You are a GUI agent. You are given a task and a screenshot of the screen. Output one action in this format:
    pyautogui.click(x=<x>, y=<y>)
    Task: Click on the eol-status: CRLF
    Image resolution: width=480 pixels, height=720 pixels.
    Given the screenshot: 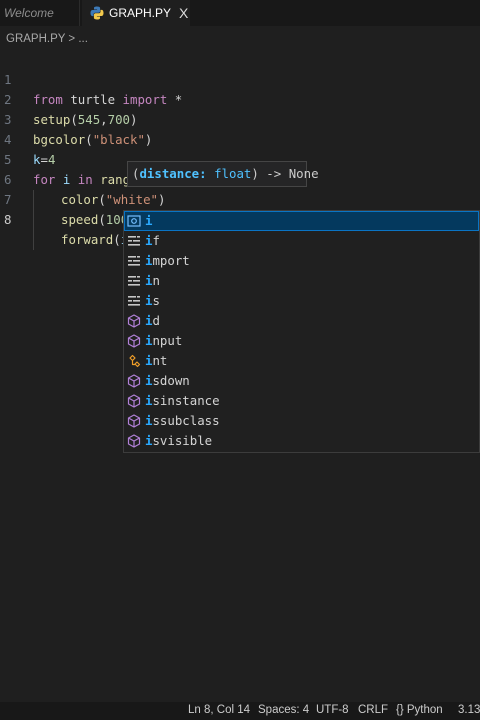 What is the action you would take?
    pyautogui.click(x=373, y=710)
    